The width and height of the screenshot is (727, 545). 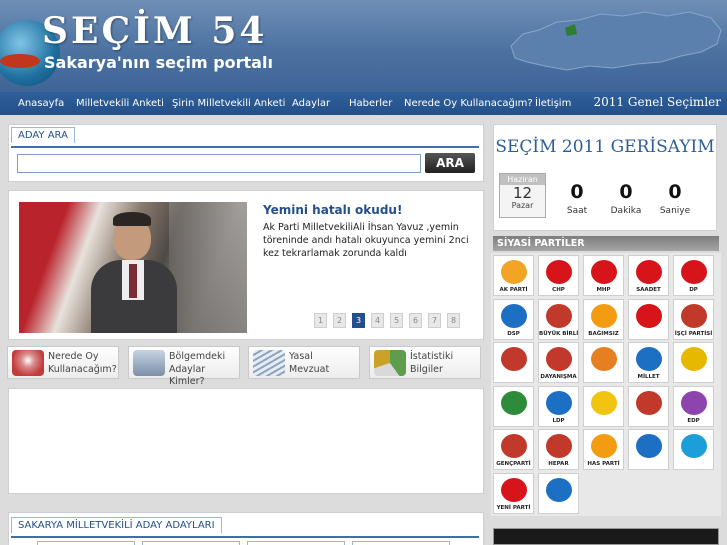 What do you see at coordinates (309, 369) in the screenshot?
I see `quick-link-label: Mevzuat` at bounding box center [309, 369].